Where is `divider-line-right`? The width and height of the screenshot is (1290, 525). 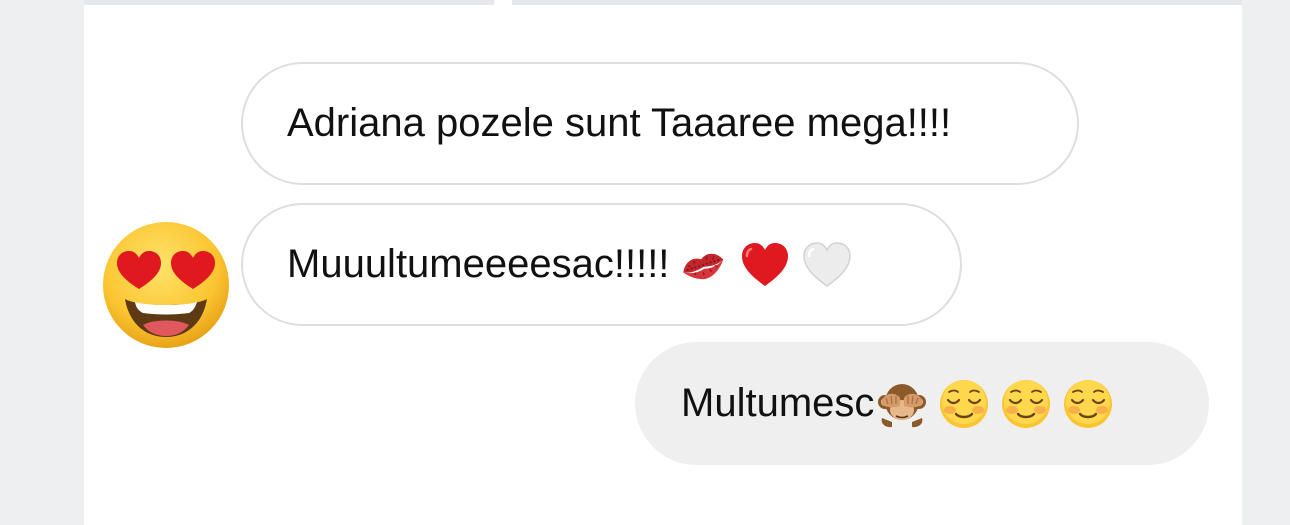 divider-line-right is located at coordinates (877, 2).